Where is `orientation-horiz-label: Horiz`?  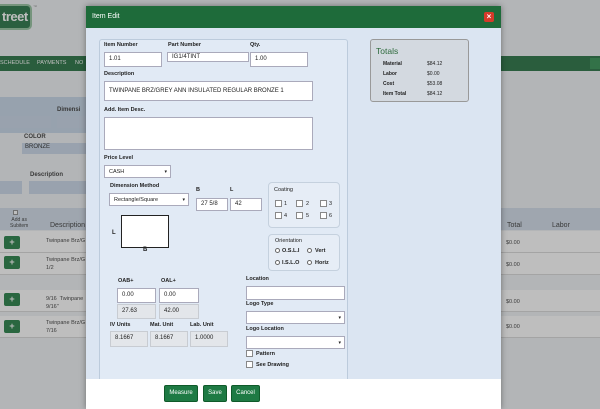
orientation-horiz-label: Horiz is located at coordinates (322, 263).